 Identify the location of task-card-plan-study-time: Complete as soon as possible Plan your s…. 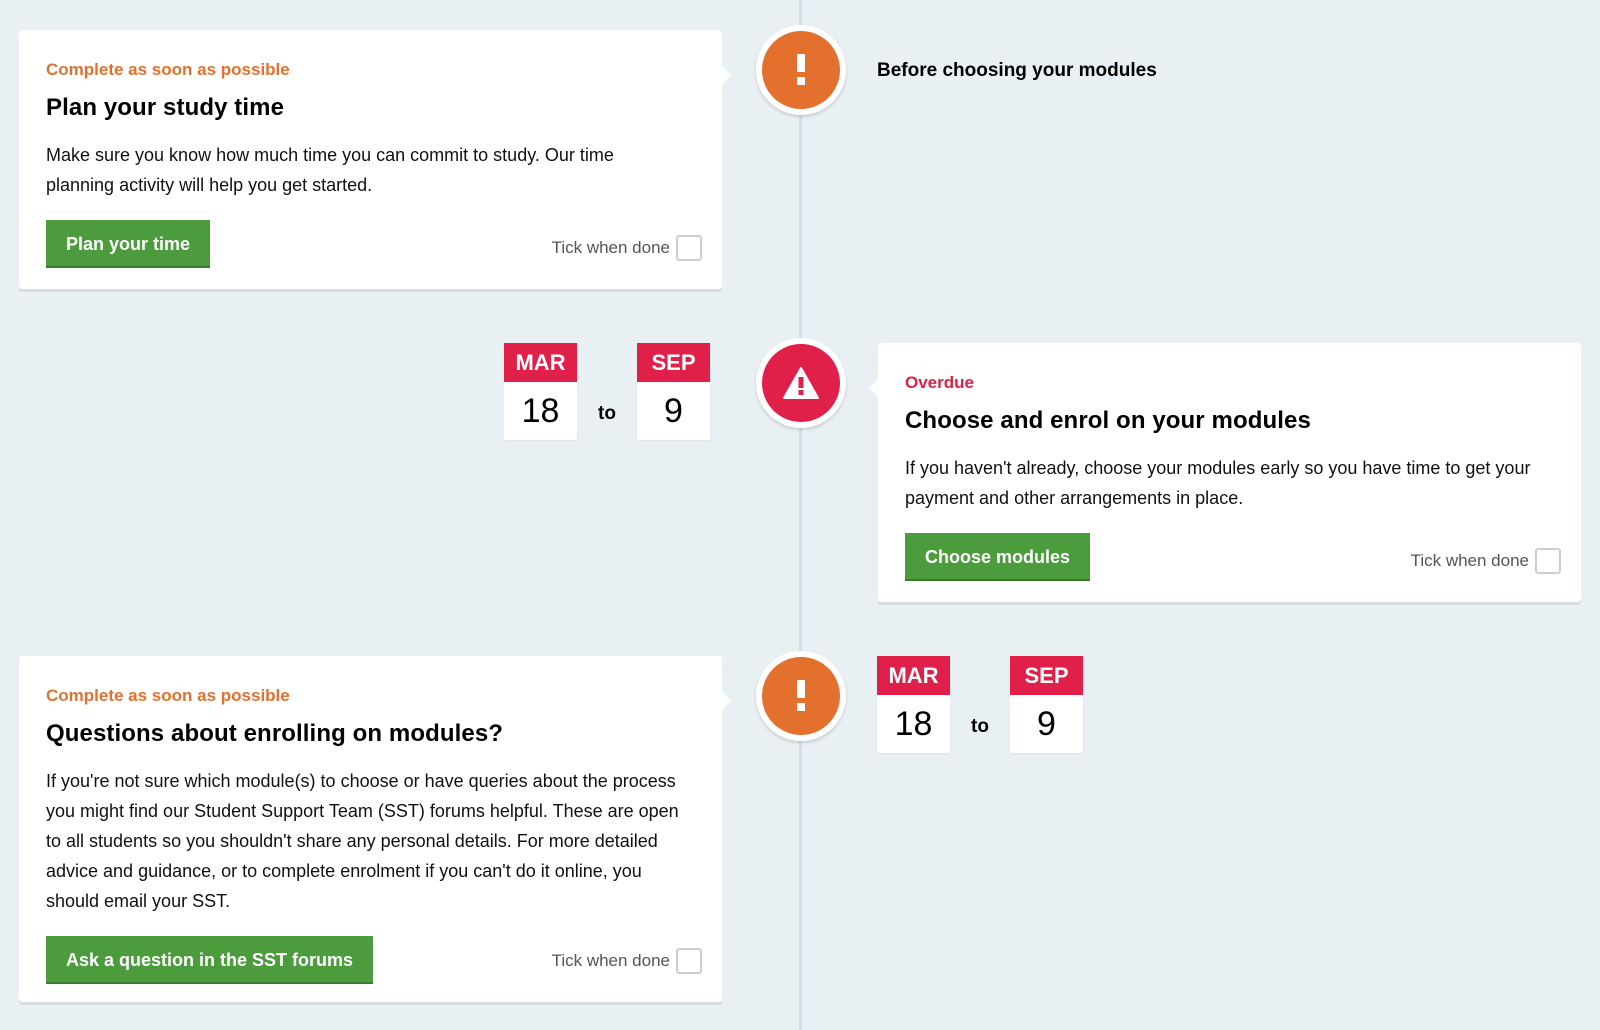
(375, 159).